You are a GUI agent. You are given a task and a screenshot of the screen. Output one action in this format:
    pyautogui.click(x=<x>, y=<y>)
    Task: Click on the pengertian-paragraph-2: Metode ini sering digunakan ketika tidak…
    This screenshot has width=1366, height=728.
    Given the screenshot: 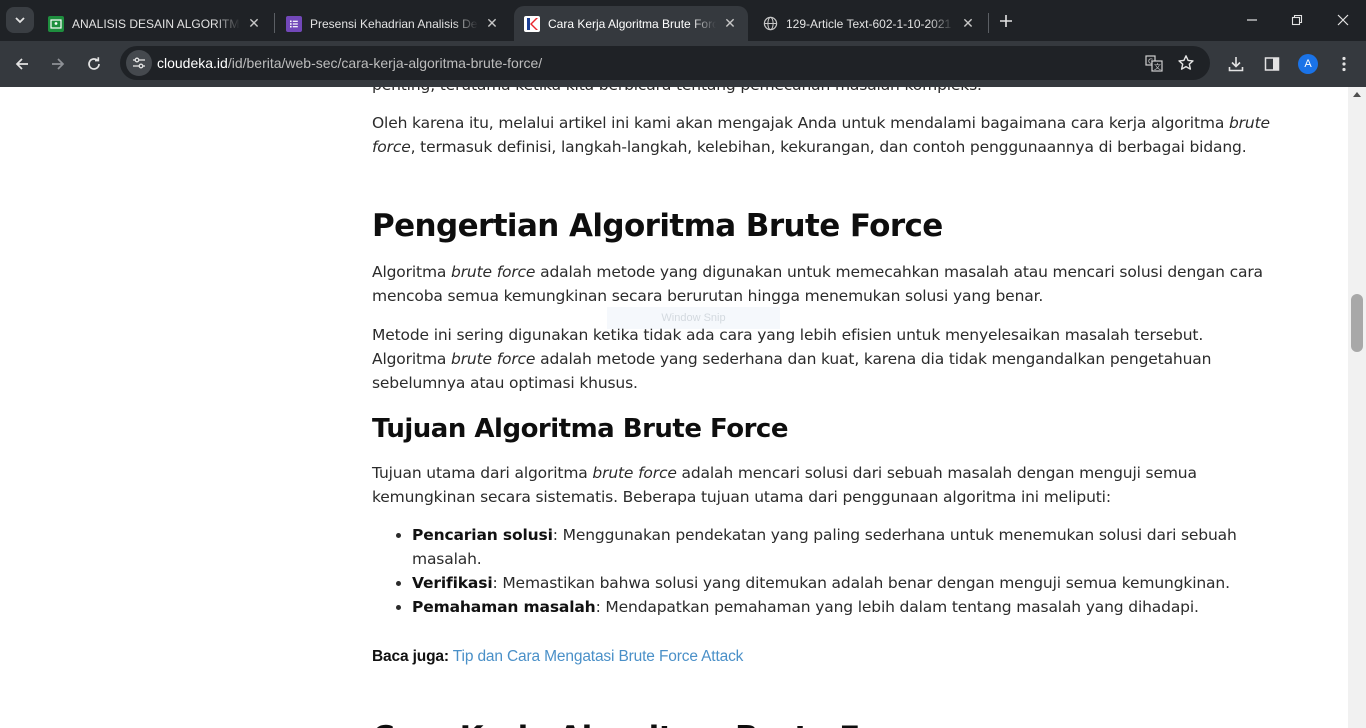 What is the action you would take?
    pyautogui.click(x=792, y=359)
    